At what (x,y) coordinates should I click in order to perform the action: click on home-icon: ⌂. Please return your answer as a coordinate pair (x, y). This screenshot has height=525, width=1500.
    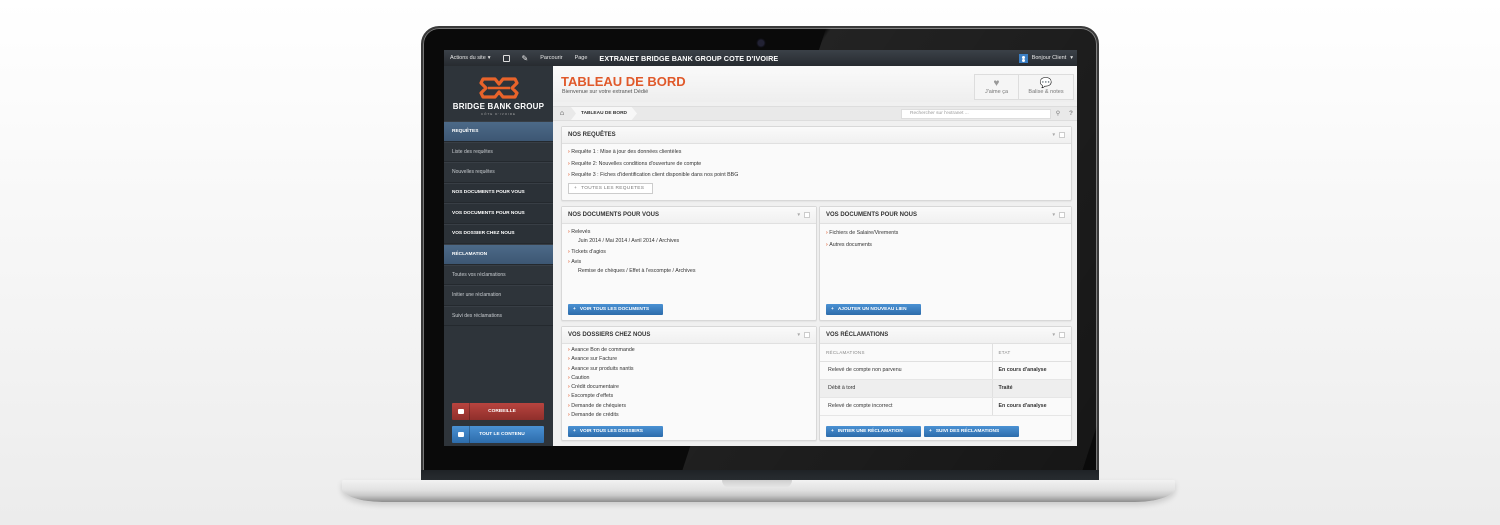
    Looking at the image, I should click on (562, 113).